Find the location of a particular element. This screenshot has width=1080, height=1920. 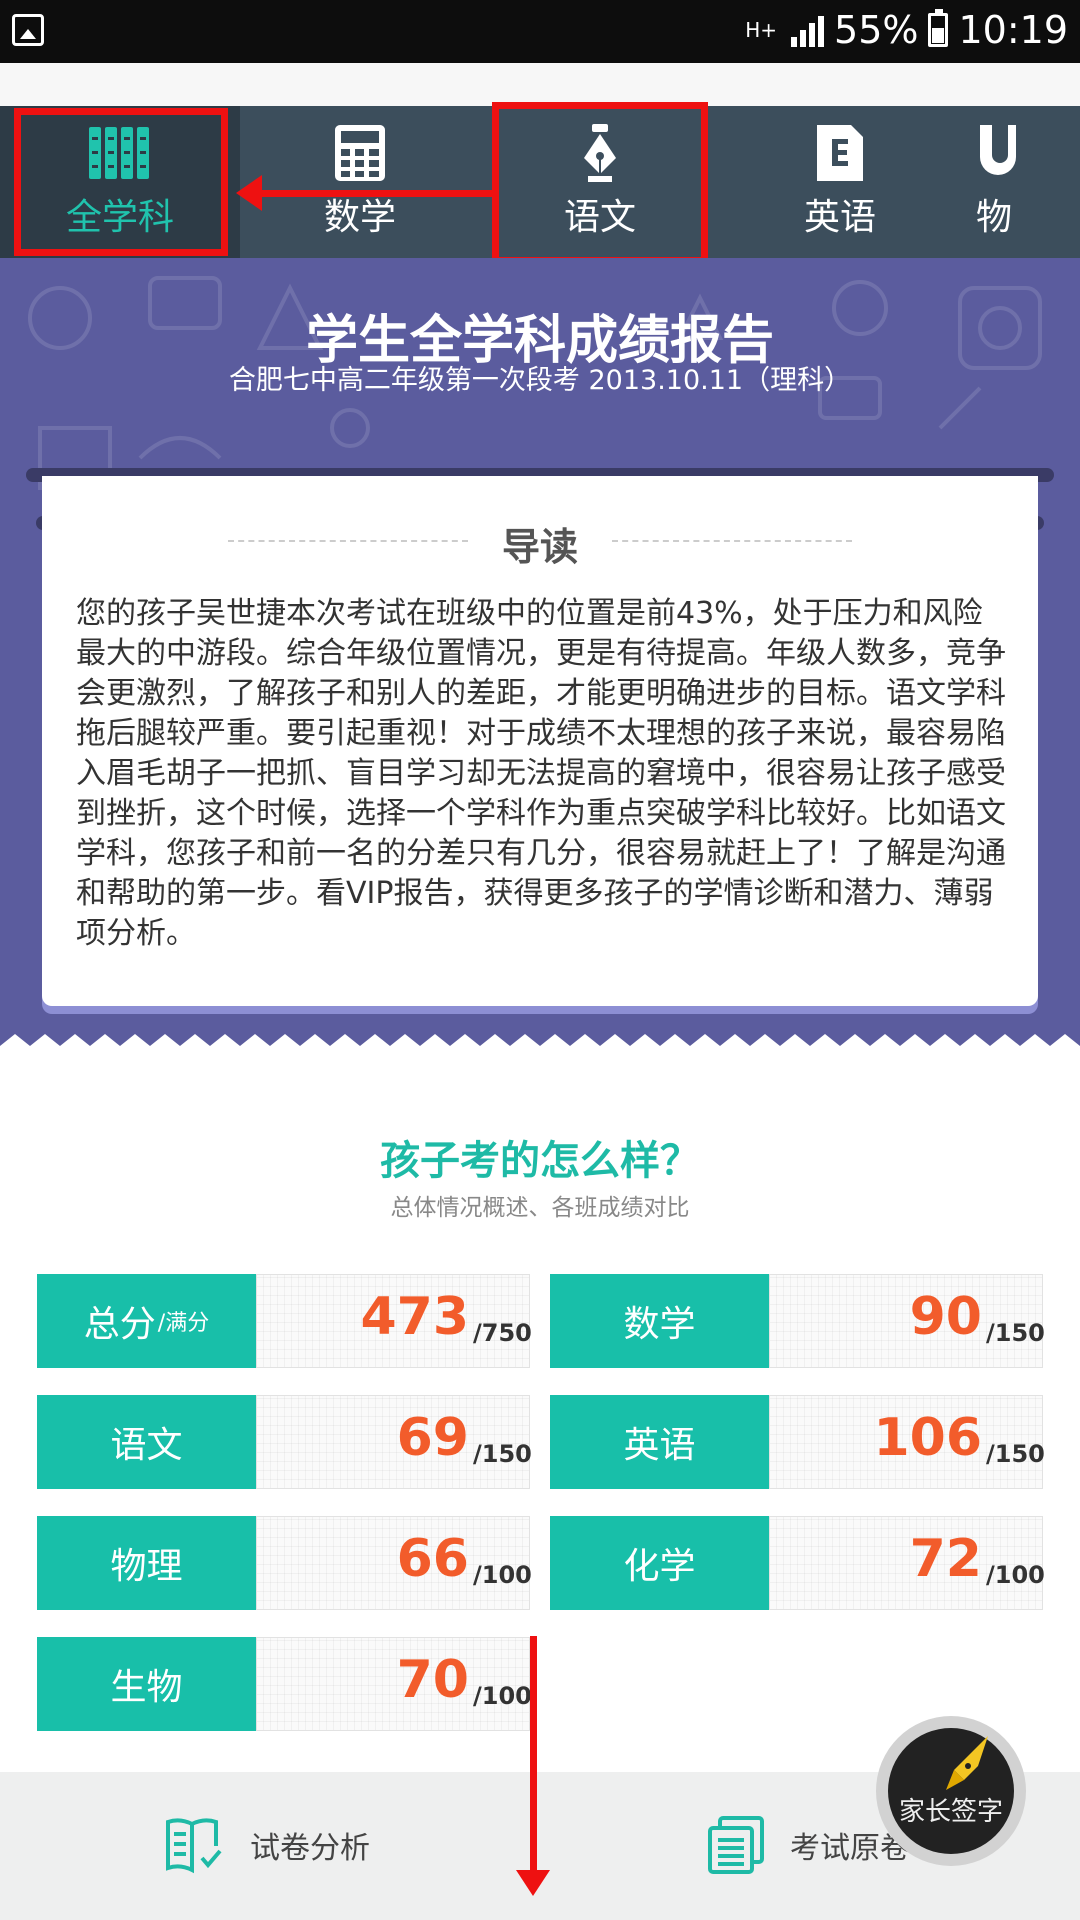

guide-title: 导读 is located at coordinates (539, 547).